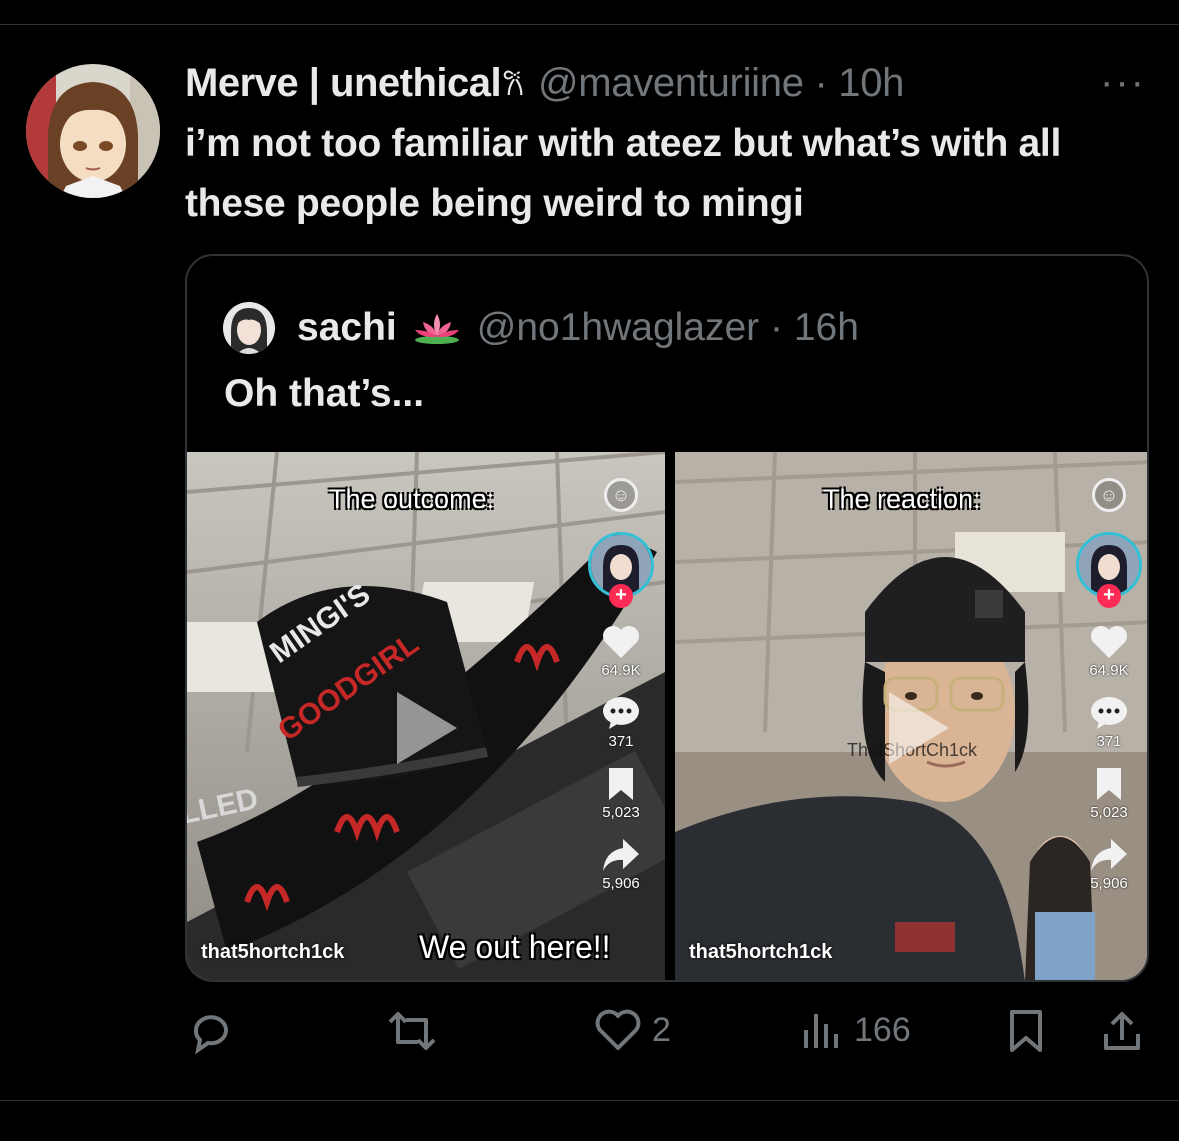  I want to click on share-button, so click(1122, 1031).